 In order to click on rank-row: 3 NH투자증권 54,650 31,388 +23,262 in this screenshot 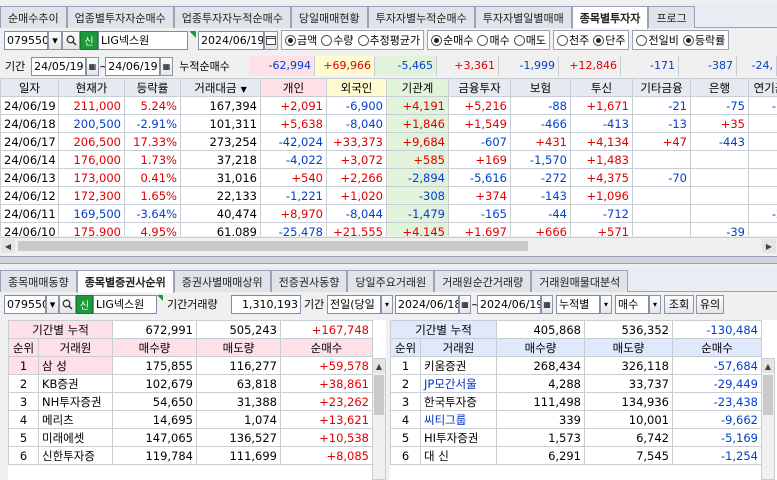, I will do `click(190, 401)`.